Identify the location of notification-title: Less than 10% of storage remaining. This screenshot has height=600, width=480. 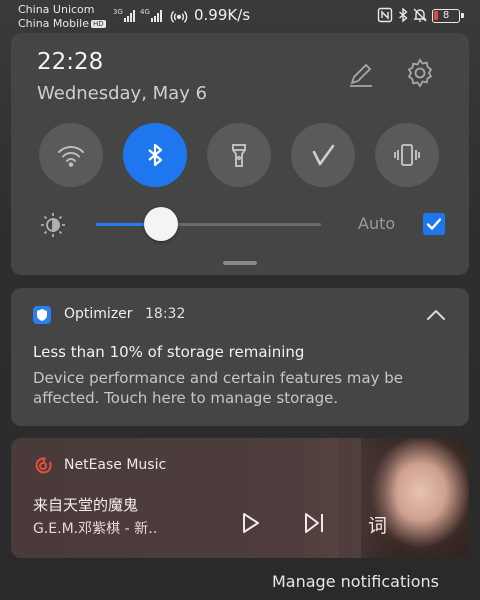
(169, 352).